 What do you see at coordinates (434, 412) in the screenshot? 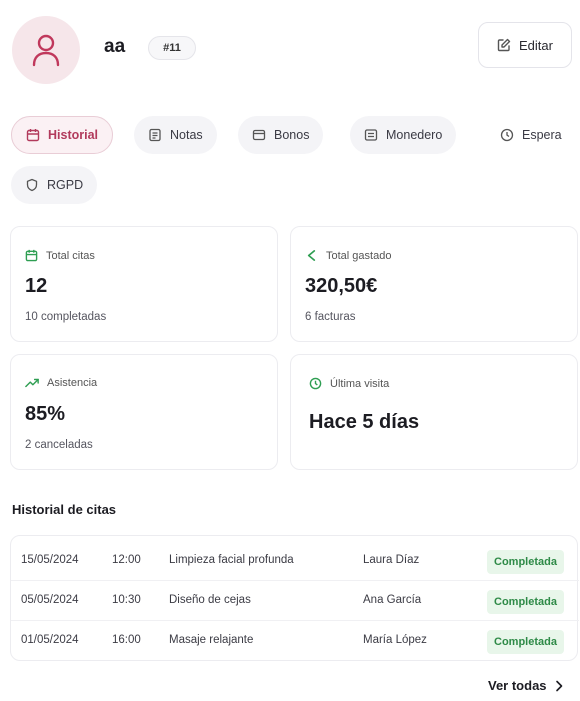
I see `stat-card-ultima-visita: Última visita Hace 5 días` at bounding box center [434, 412].